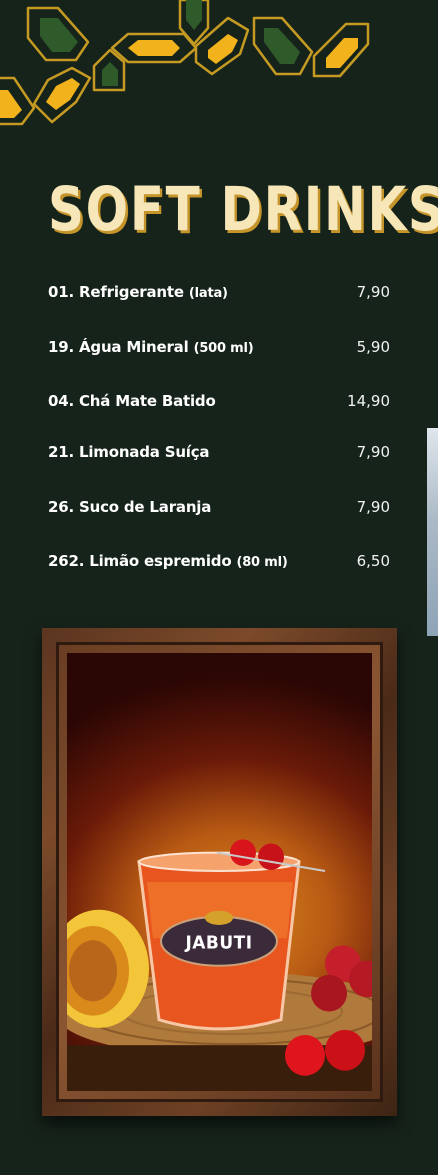 This screenshot has height=1175, width=438. What do you see at coordinates (219, 917) in the screenshot?
I see `glass-logo-eye` at bounding box center [219, 917].